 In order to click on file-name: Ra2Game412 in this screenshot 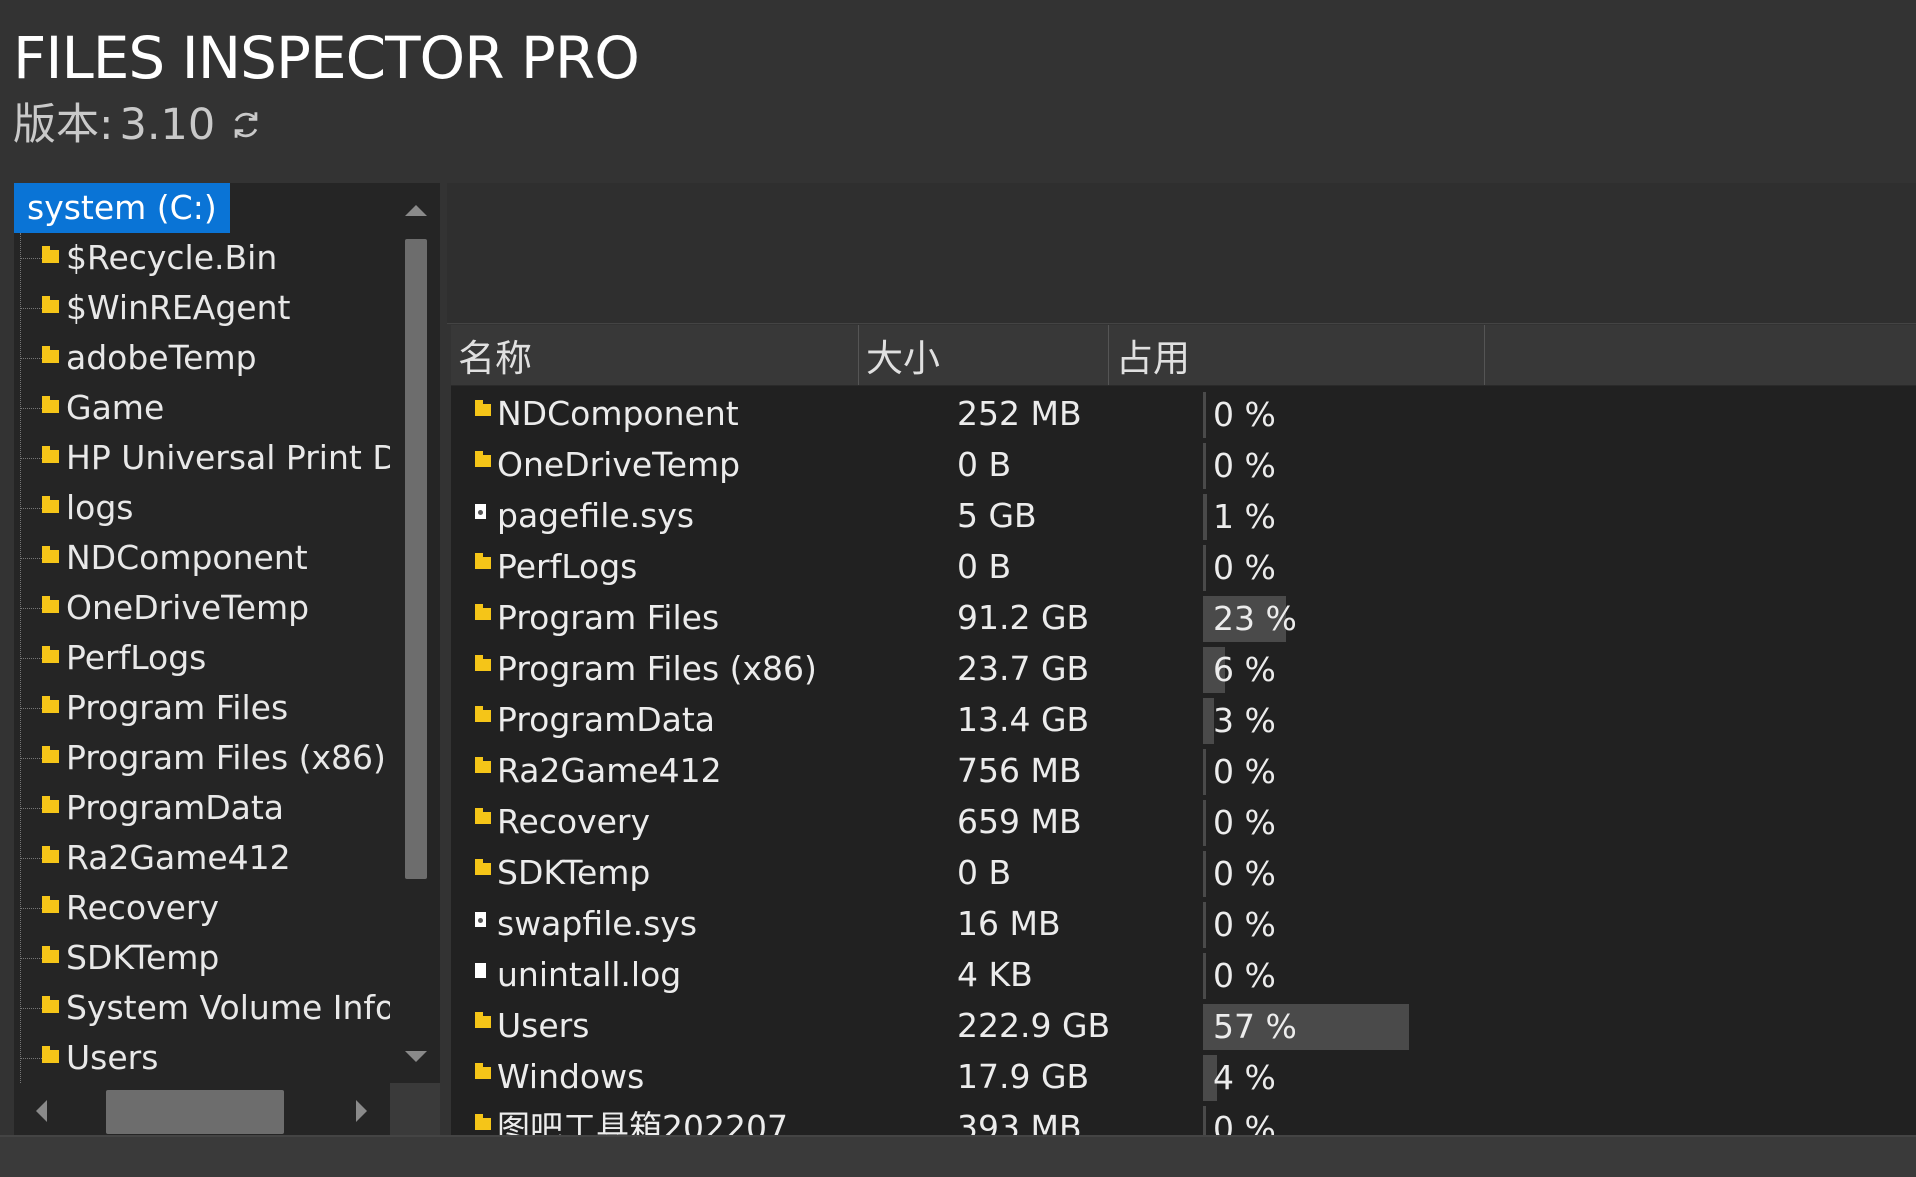, I will do `click(609, 770)`.